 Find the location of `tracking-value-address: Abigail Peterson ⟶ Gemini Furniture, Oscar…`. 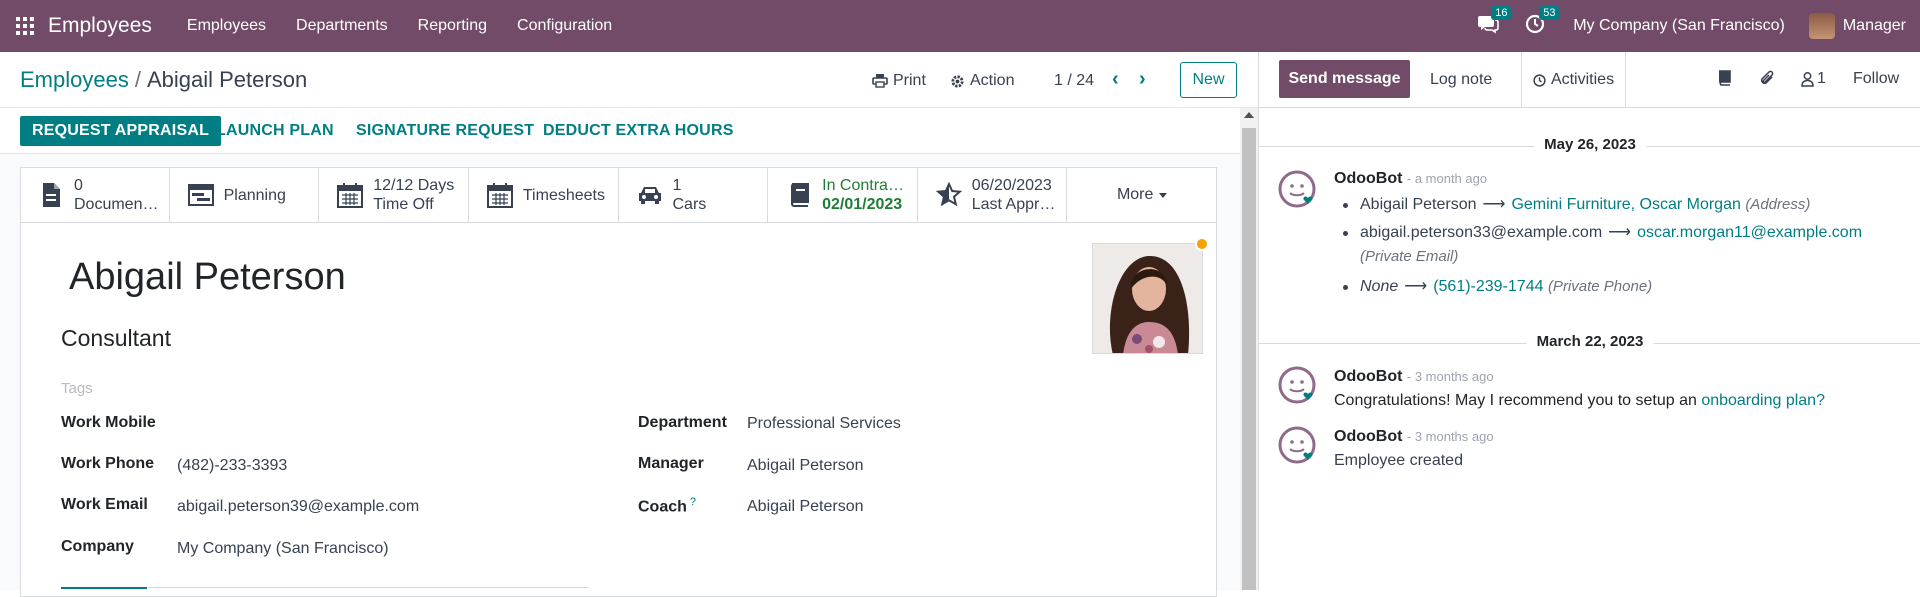

tracking-value-address: Abigail Peterson ⟶ Gemini Furniture, Oscar… is located at coordinates (1585, 204).